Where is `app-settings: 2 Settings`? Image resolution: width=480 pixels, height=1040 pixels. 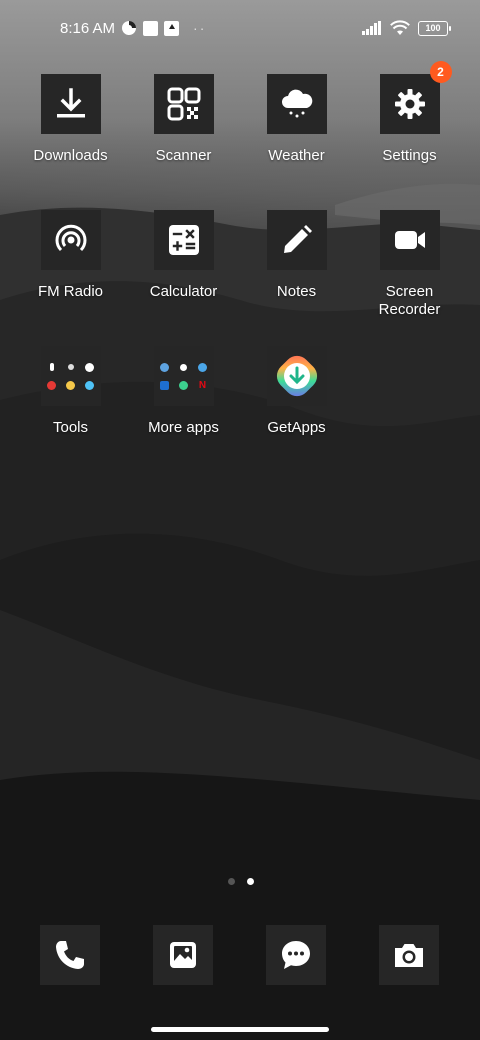
app-settings: 2 Settings is located at coordinates (409, 113).